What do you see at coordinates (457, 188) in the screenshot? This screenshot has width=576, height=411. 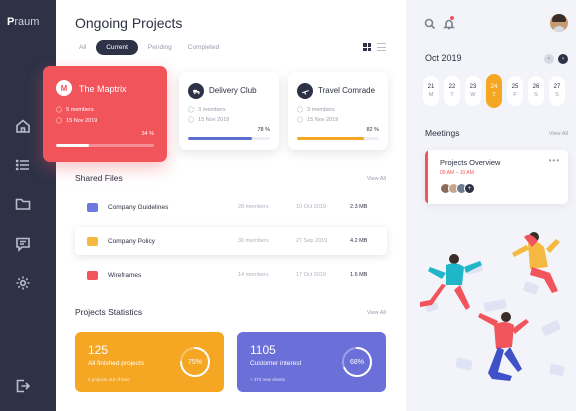 I see `meeting-attendees: +` at bounding box center [457, 188].